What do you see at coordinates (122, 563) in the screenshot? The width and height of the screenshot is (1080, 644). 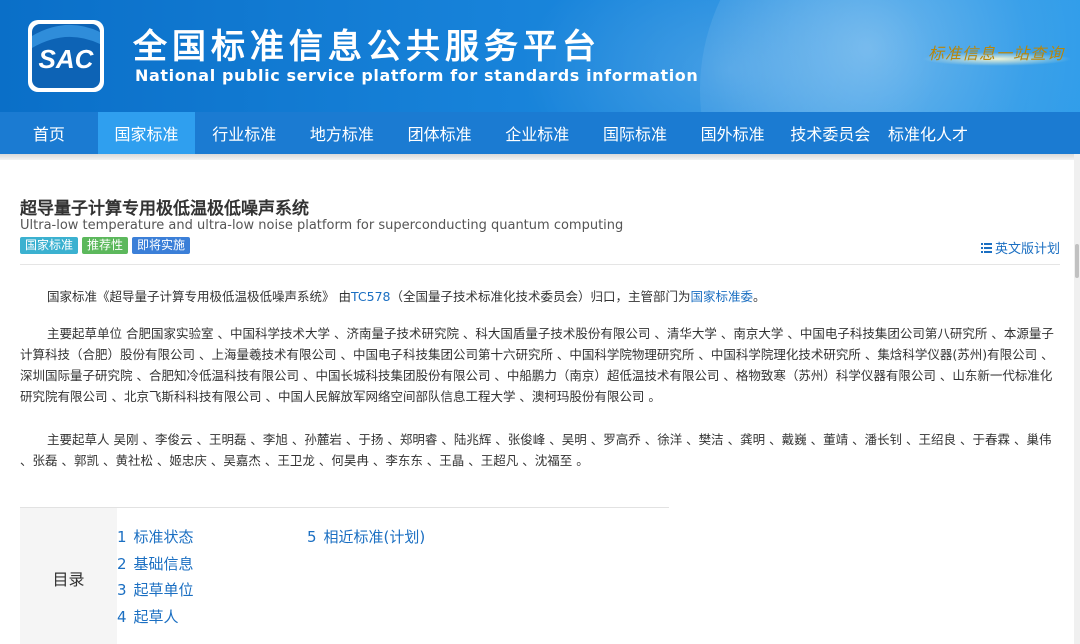 I see `toc-number: 2` at bounding box center [122, 563].